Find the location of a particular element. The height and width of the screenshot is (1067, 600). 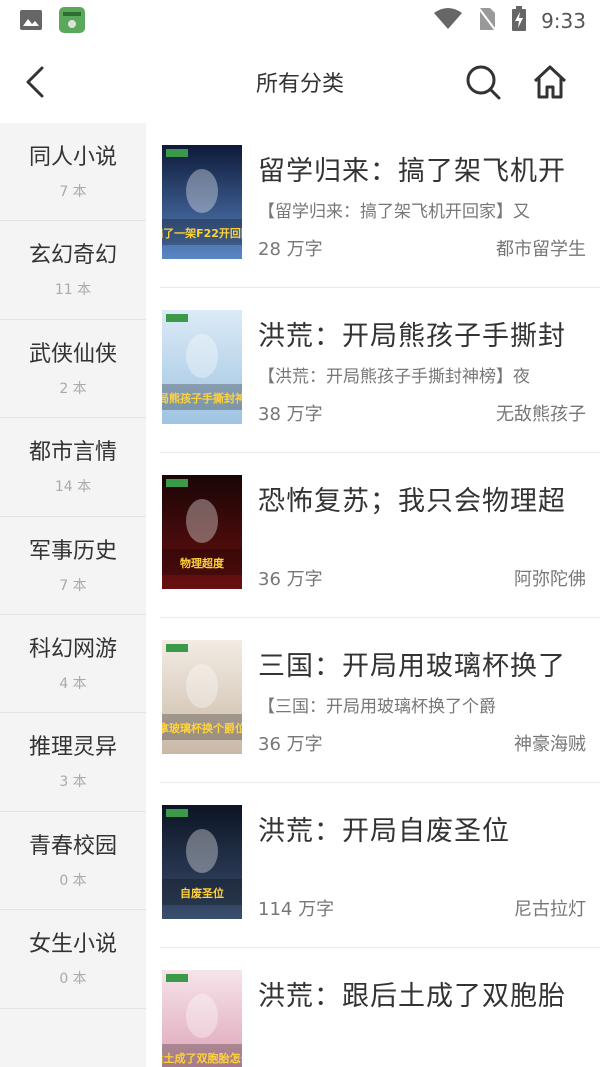

book-cover: 物理超度 is located at coordinates (202, 532).